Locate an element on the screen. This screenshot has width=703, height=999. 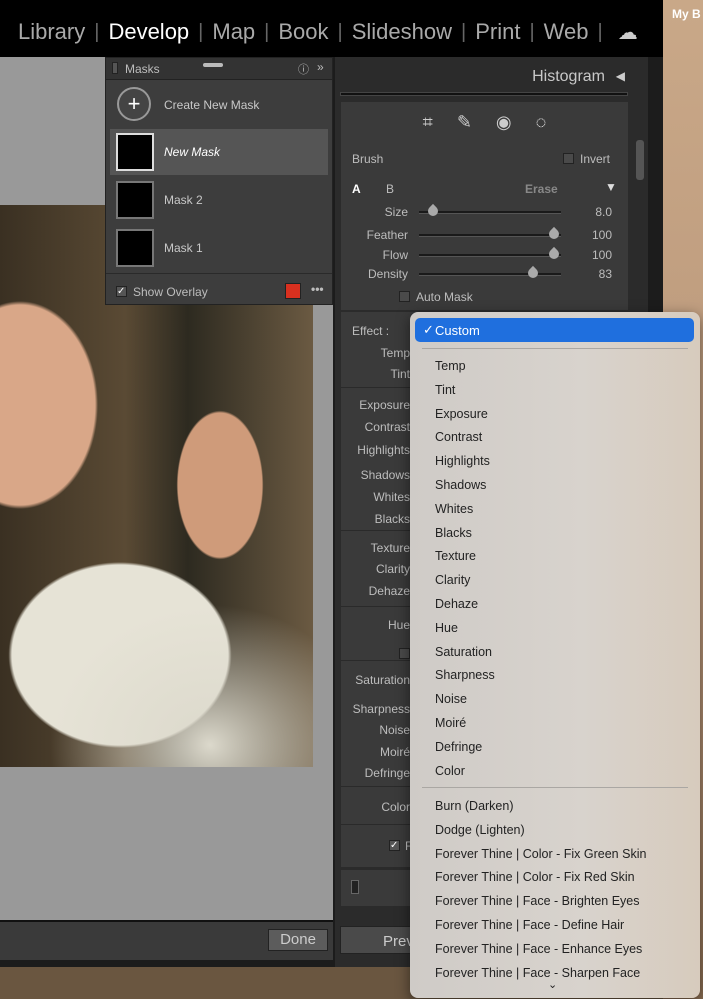
slider-value-size: 8.0 is located at coordinates (603, 212).